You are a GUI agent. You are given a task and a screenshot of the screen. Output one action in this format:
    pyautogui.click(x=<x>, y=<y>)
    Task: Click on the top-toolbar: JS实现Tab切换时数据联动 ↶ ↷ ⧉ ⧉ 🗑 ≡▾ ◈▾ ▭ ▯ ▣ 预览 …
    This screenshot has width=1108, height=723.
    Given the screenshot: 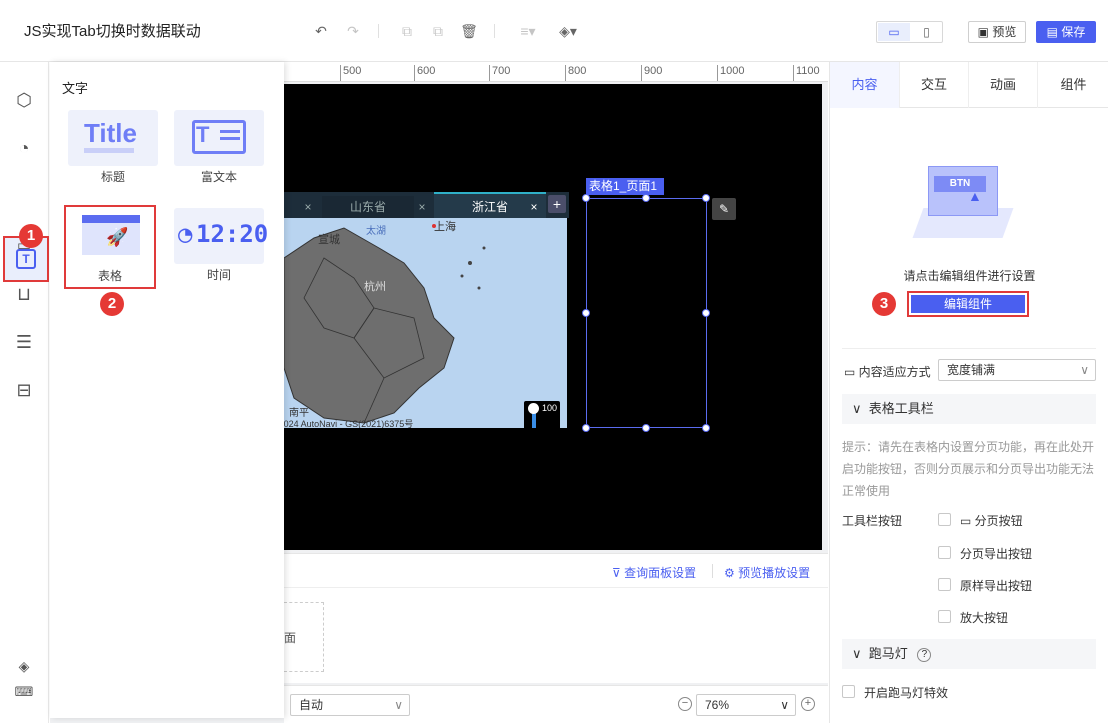 What is the action you would take?
    pyautogui.click(x=554, y=31)
    